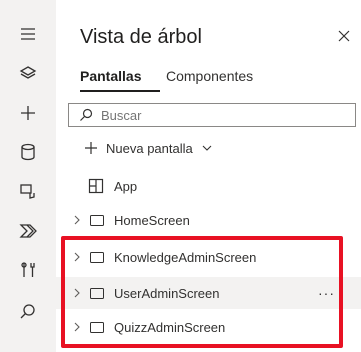 This screenshot has height=352, width=361. I want to click on app-icon, so click(96, 186).